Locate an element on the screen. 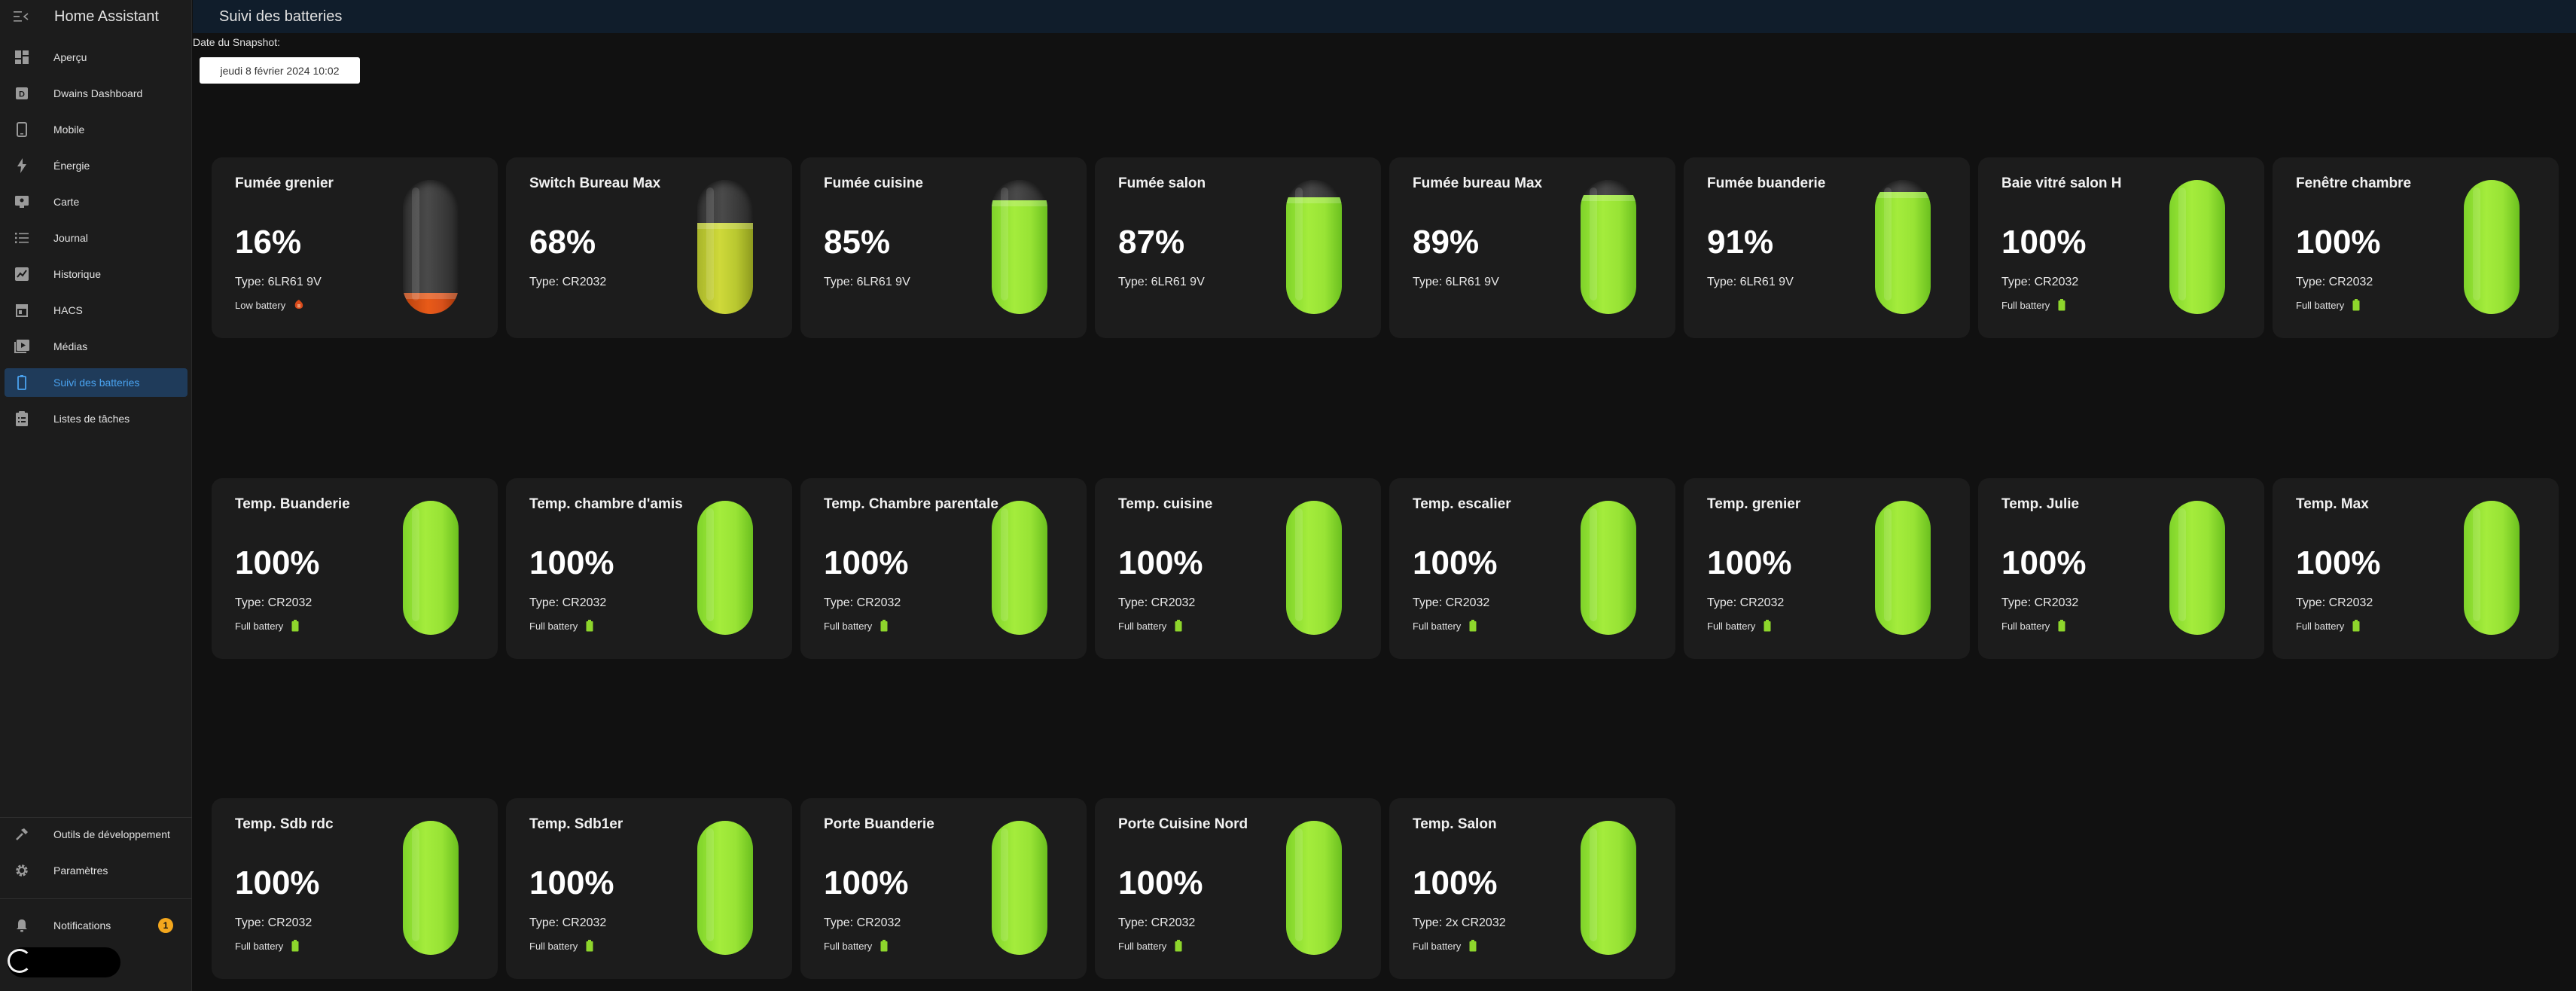 This screenshot has width=2576, height=991. battery-card: Fumée buanderie 91% Type: 6LR61 9V is located at coordinates (1827, 247).